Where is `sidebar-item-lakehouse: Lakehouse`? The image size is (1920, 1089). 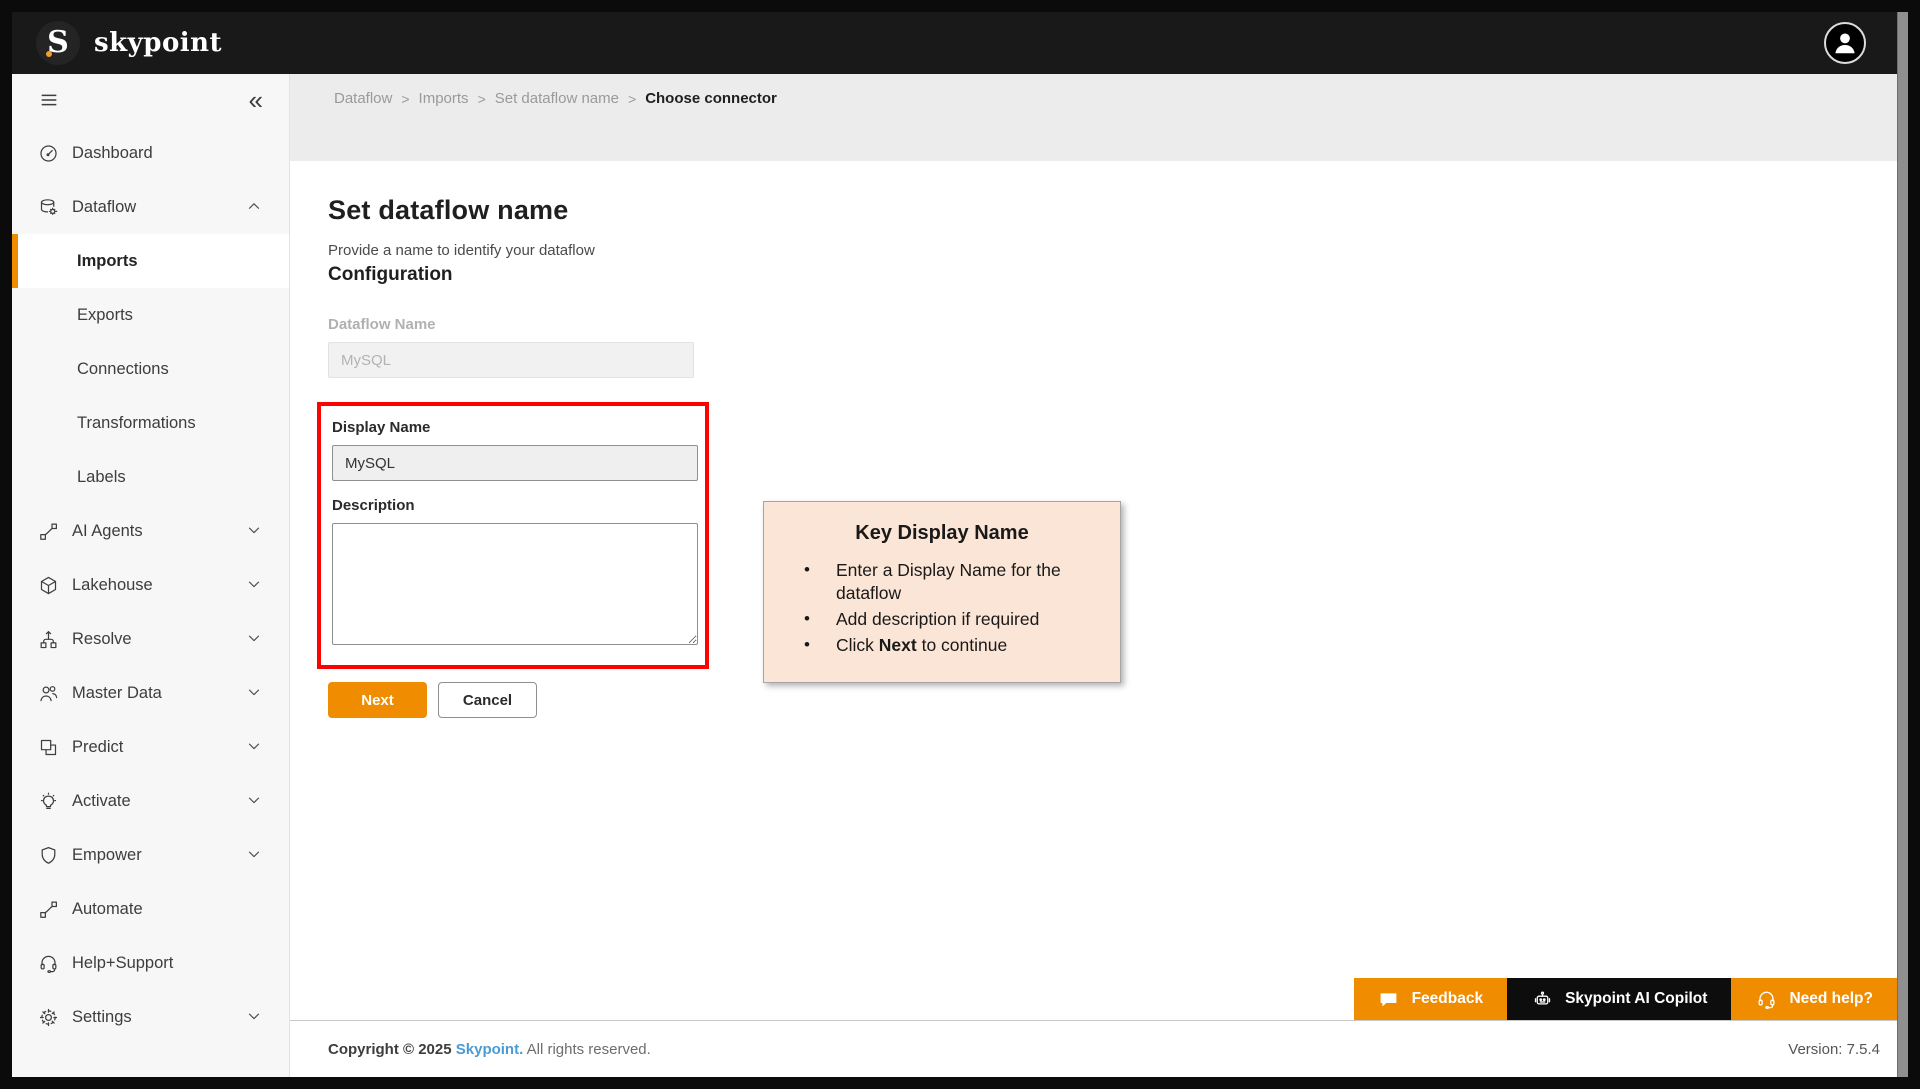 sidebar-item-lakehouse: Lakehouse is located at coordinates (150, 585).